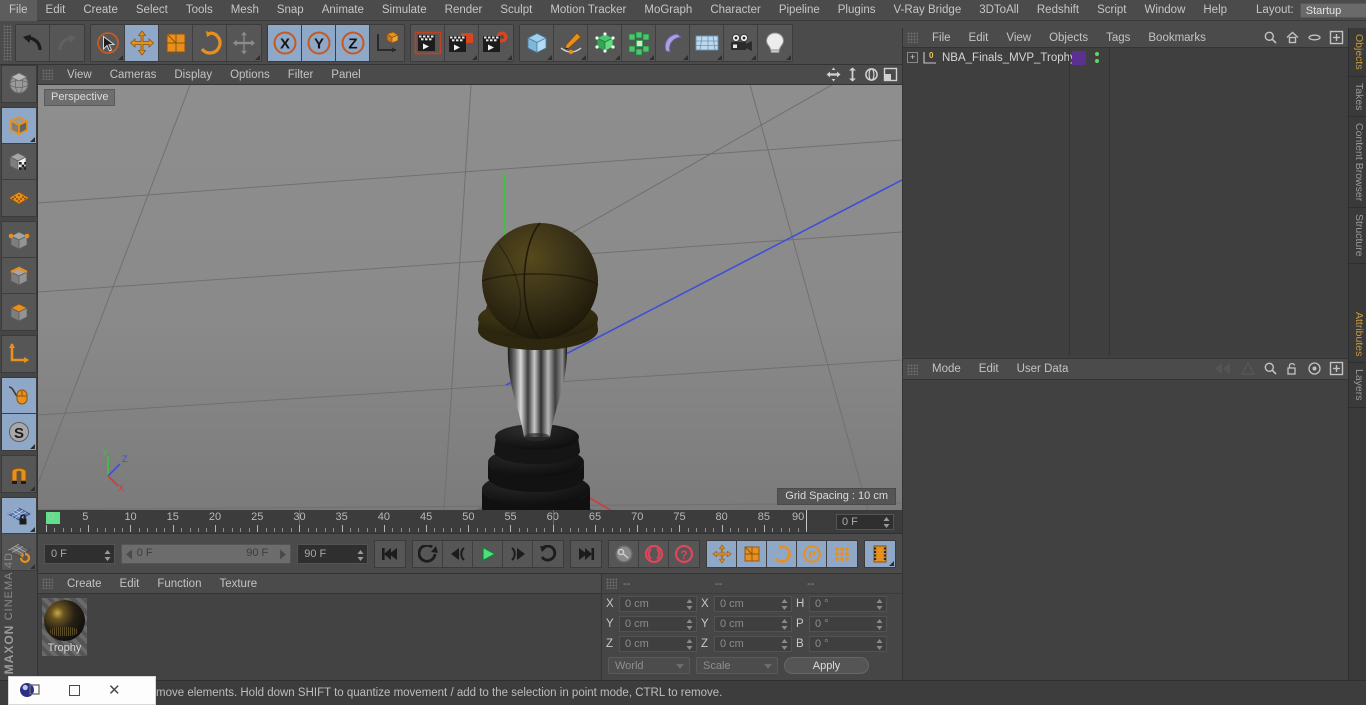 This screenshot has height=705, width=1366. I want to click on menu-item-animate: Animate, so click(343, 10).